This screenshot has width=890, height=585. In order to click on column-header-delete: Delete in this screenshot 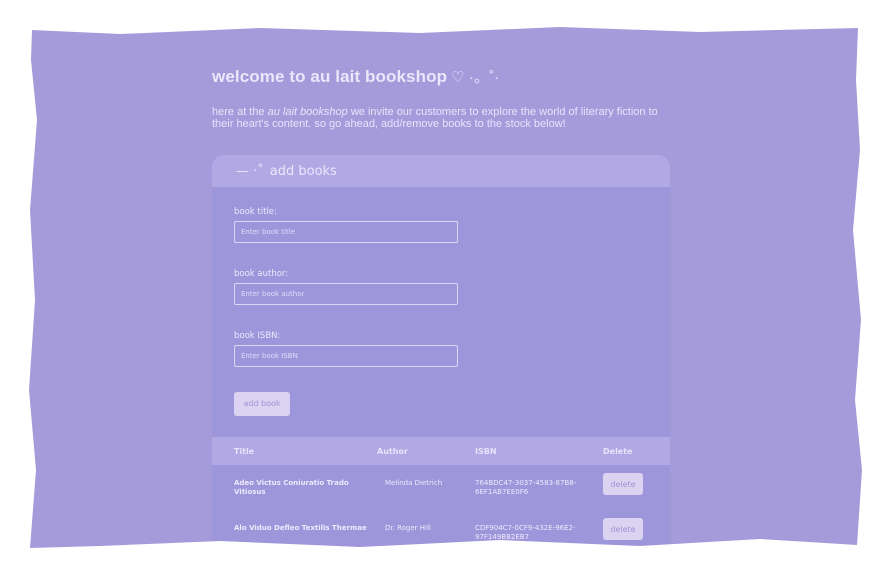, I will do `click(618, 451)`.